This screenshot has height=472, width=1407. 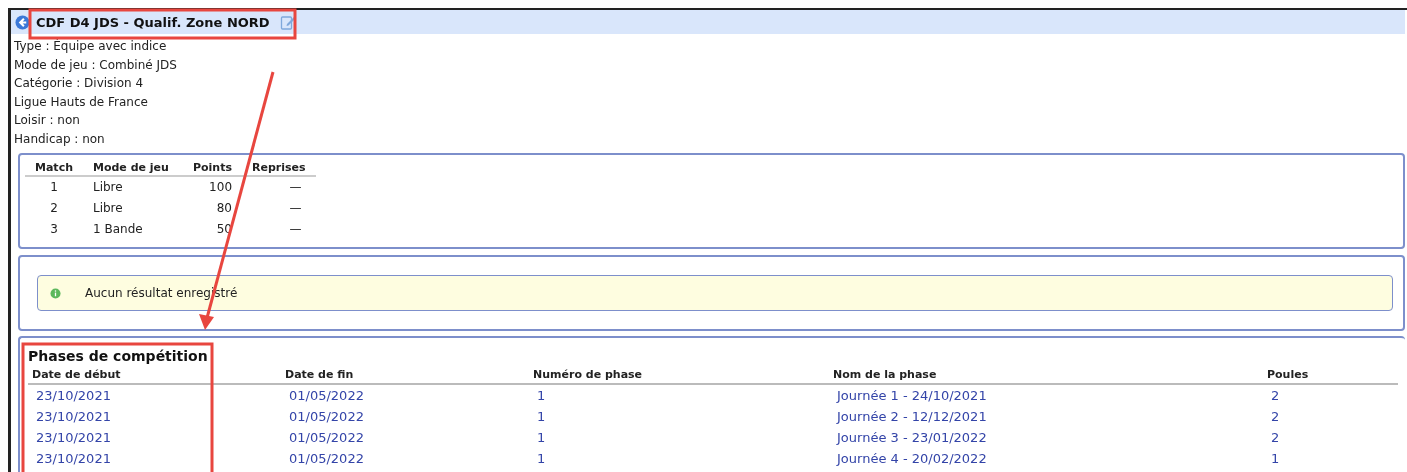 I want to click on column-header: Match, so click(x=54, y=167).